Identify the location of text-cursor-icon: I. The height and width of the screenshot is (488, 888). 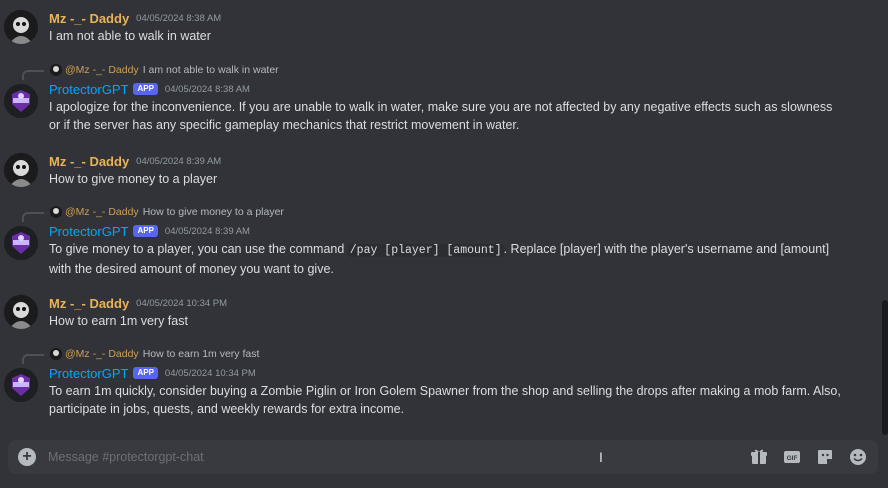
(601, 457).